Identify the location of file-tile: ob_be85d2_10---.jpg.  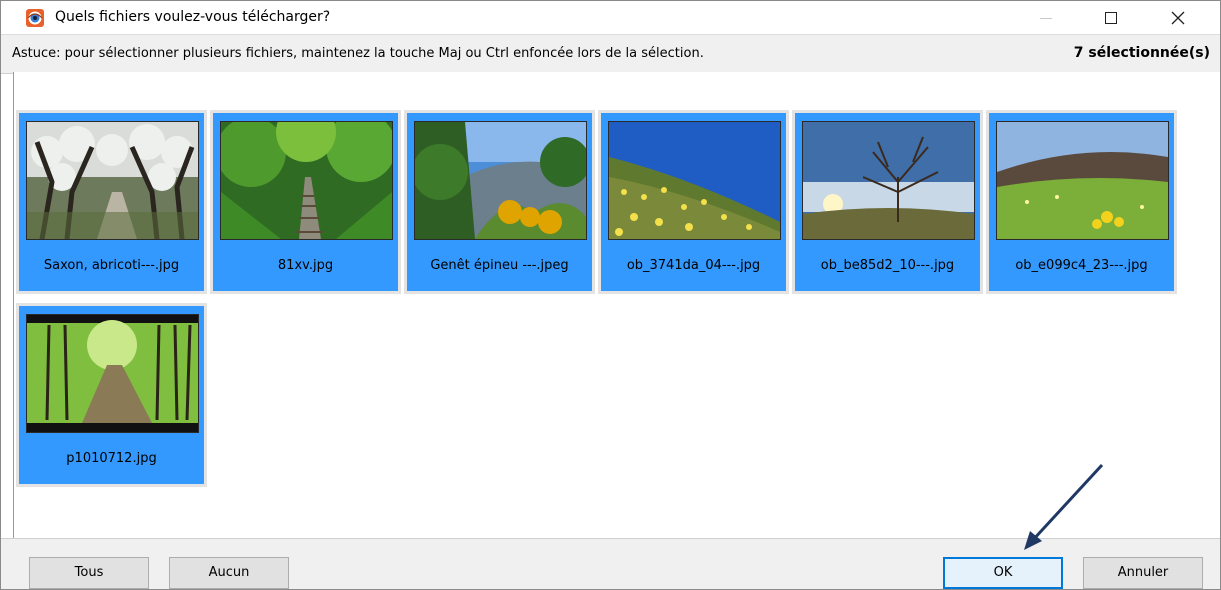
(887, 202).